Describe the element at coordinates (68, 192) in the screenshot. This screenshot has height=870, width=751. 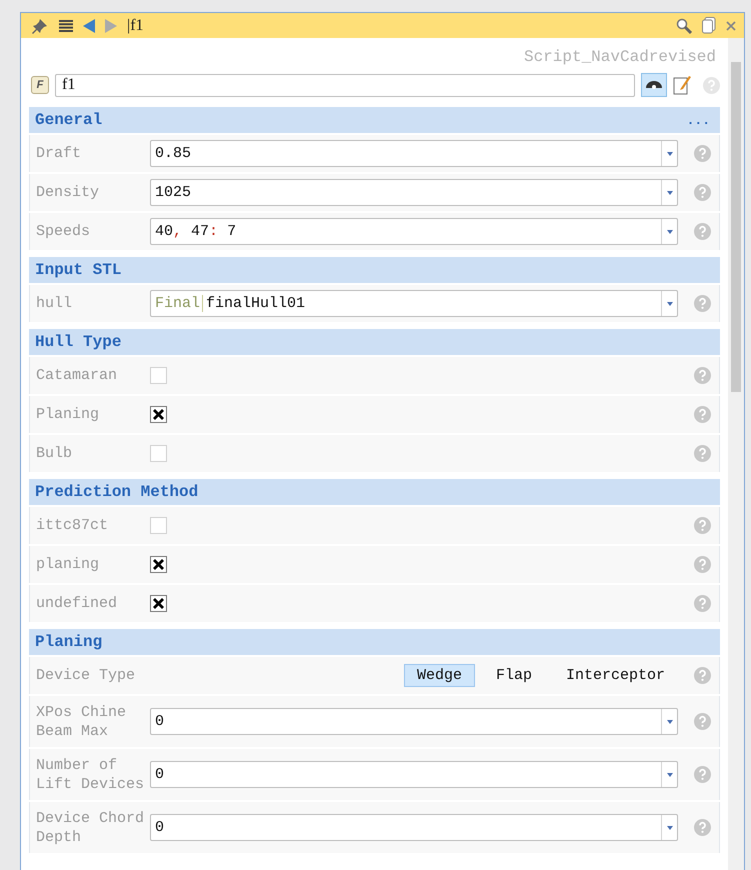
I see `field-label: Density` at that location.